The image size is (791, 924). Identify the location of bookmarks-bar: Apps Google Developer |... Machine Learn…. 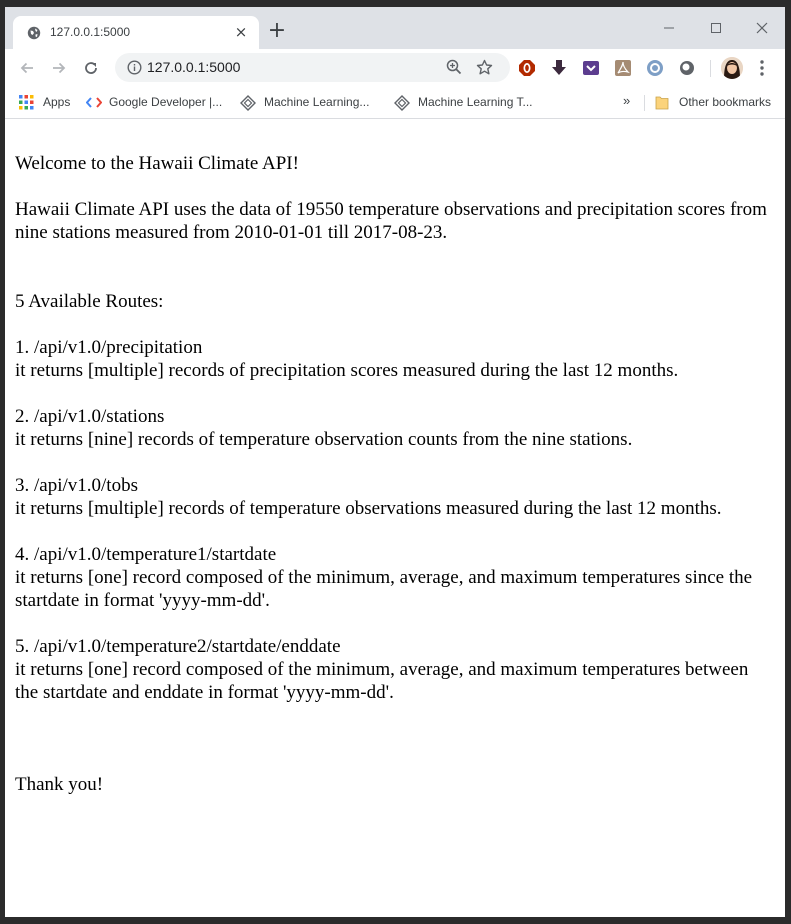
(395, 103).